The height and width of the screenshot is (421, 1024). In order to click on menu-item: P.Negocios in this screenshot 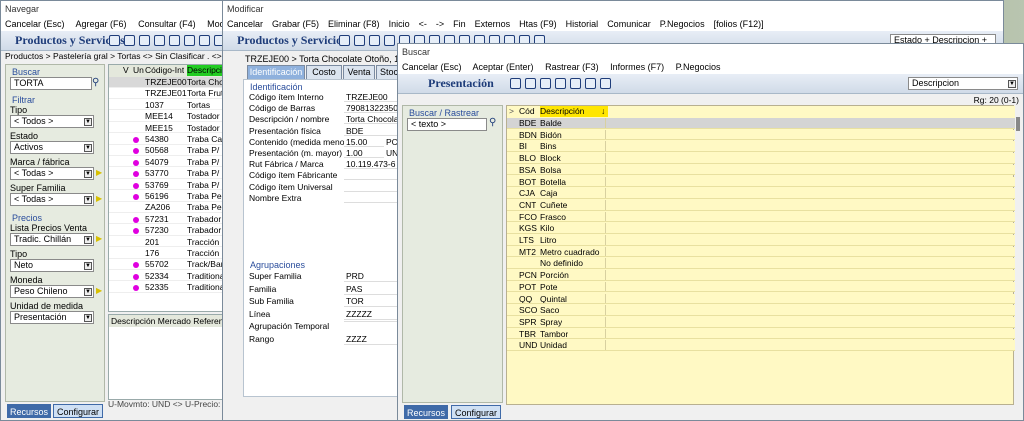, I will do `click(682, 24)`.